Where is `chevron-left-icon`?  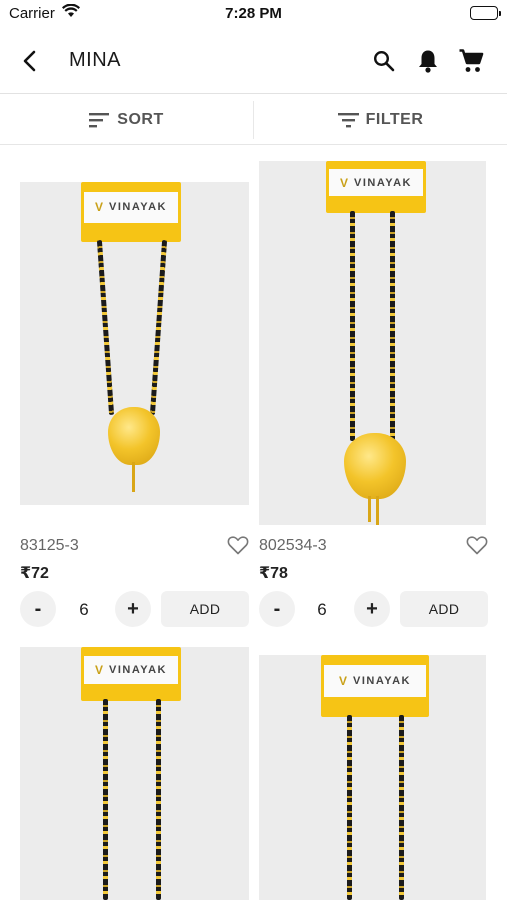 chevron-left-icon is located at coordinates (29, 61).